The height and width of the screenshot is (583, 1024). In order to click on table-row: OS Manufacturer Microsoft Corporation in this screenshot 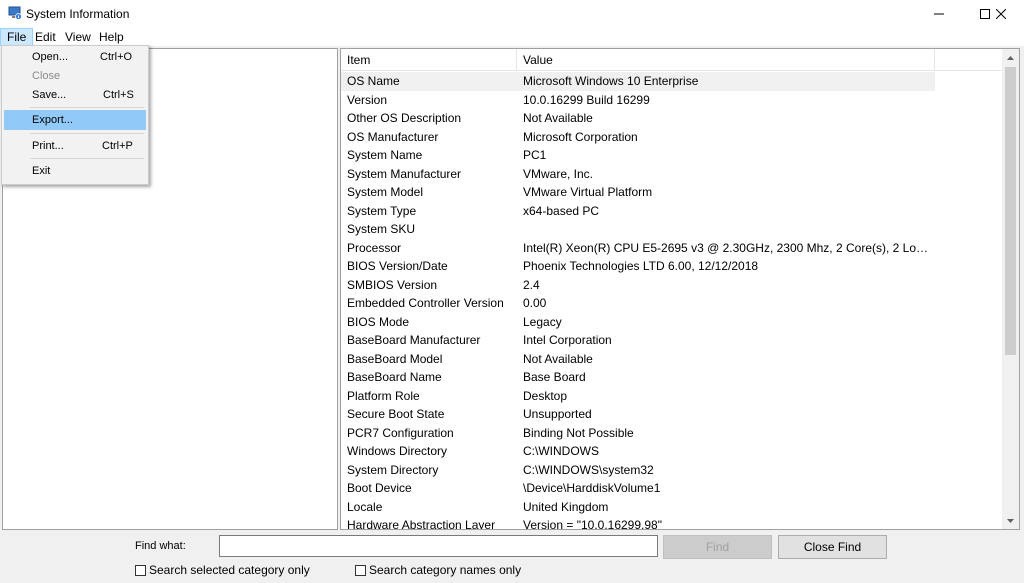, I will do `click(673, 137)`.